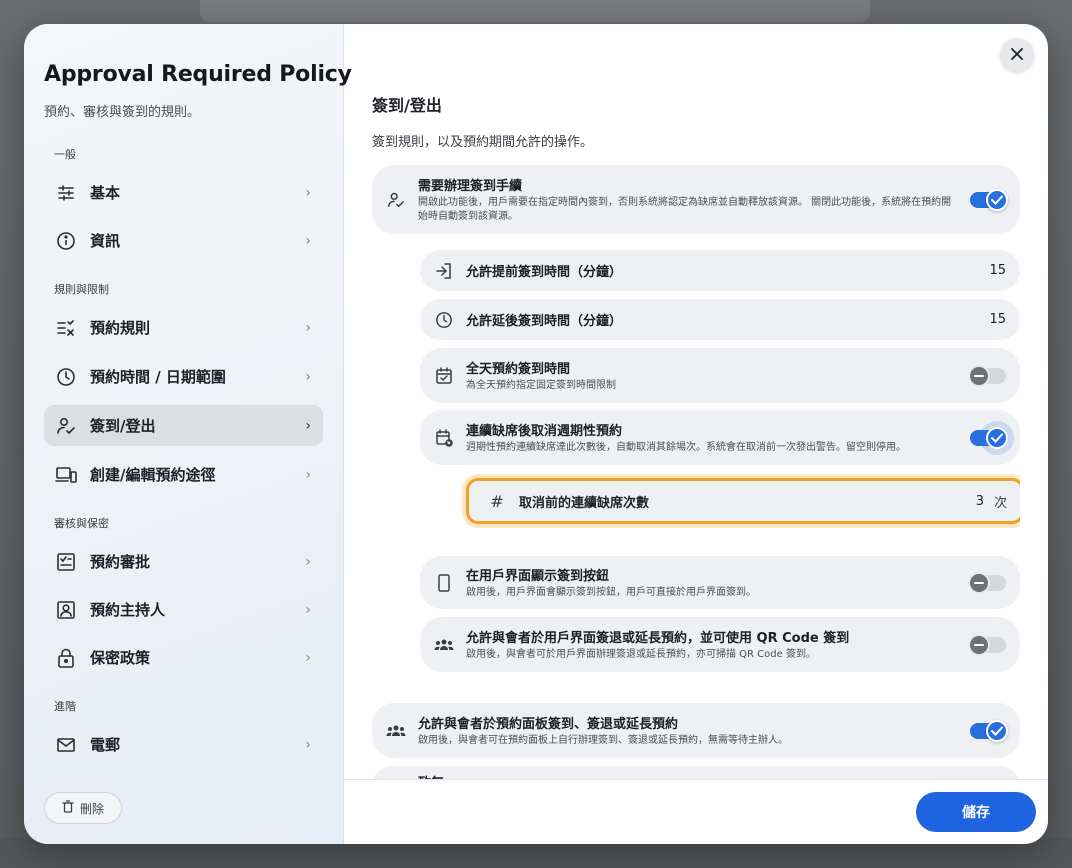 This screenshot has width=1072, height=868. I want to click on sidebar-item-label: 預約主持人, so click(128, 610).